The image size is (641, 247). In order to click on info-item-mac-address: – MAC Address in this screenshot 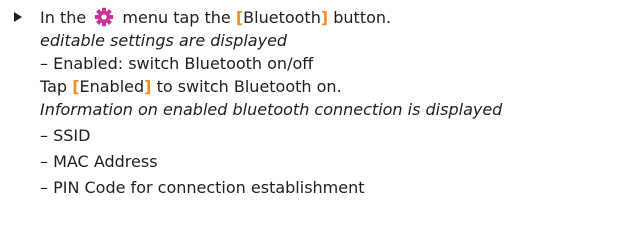, I will do `click(99, 161)`.